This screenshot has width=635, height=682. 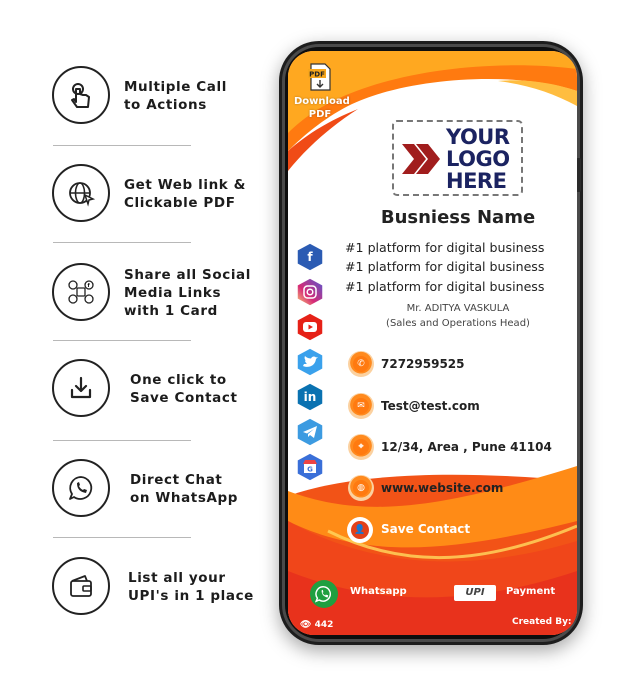 What do you see at coordinates (89, 286) in the screenshot?
I see `svg-text: f` at bounding box center [89, 286].